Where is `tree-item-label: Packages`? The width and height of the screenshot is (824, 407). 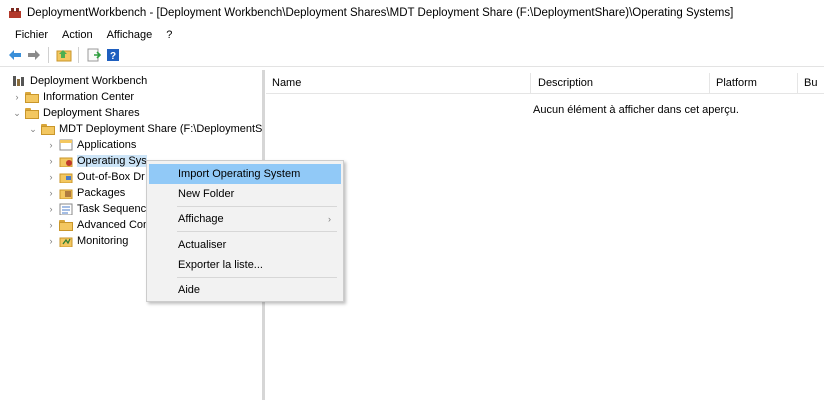
tree-item-label: Packages is located at coordinates (101, 193).